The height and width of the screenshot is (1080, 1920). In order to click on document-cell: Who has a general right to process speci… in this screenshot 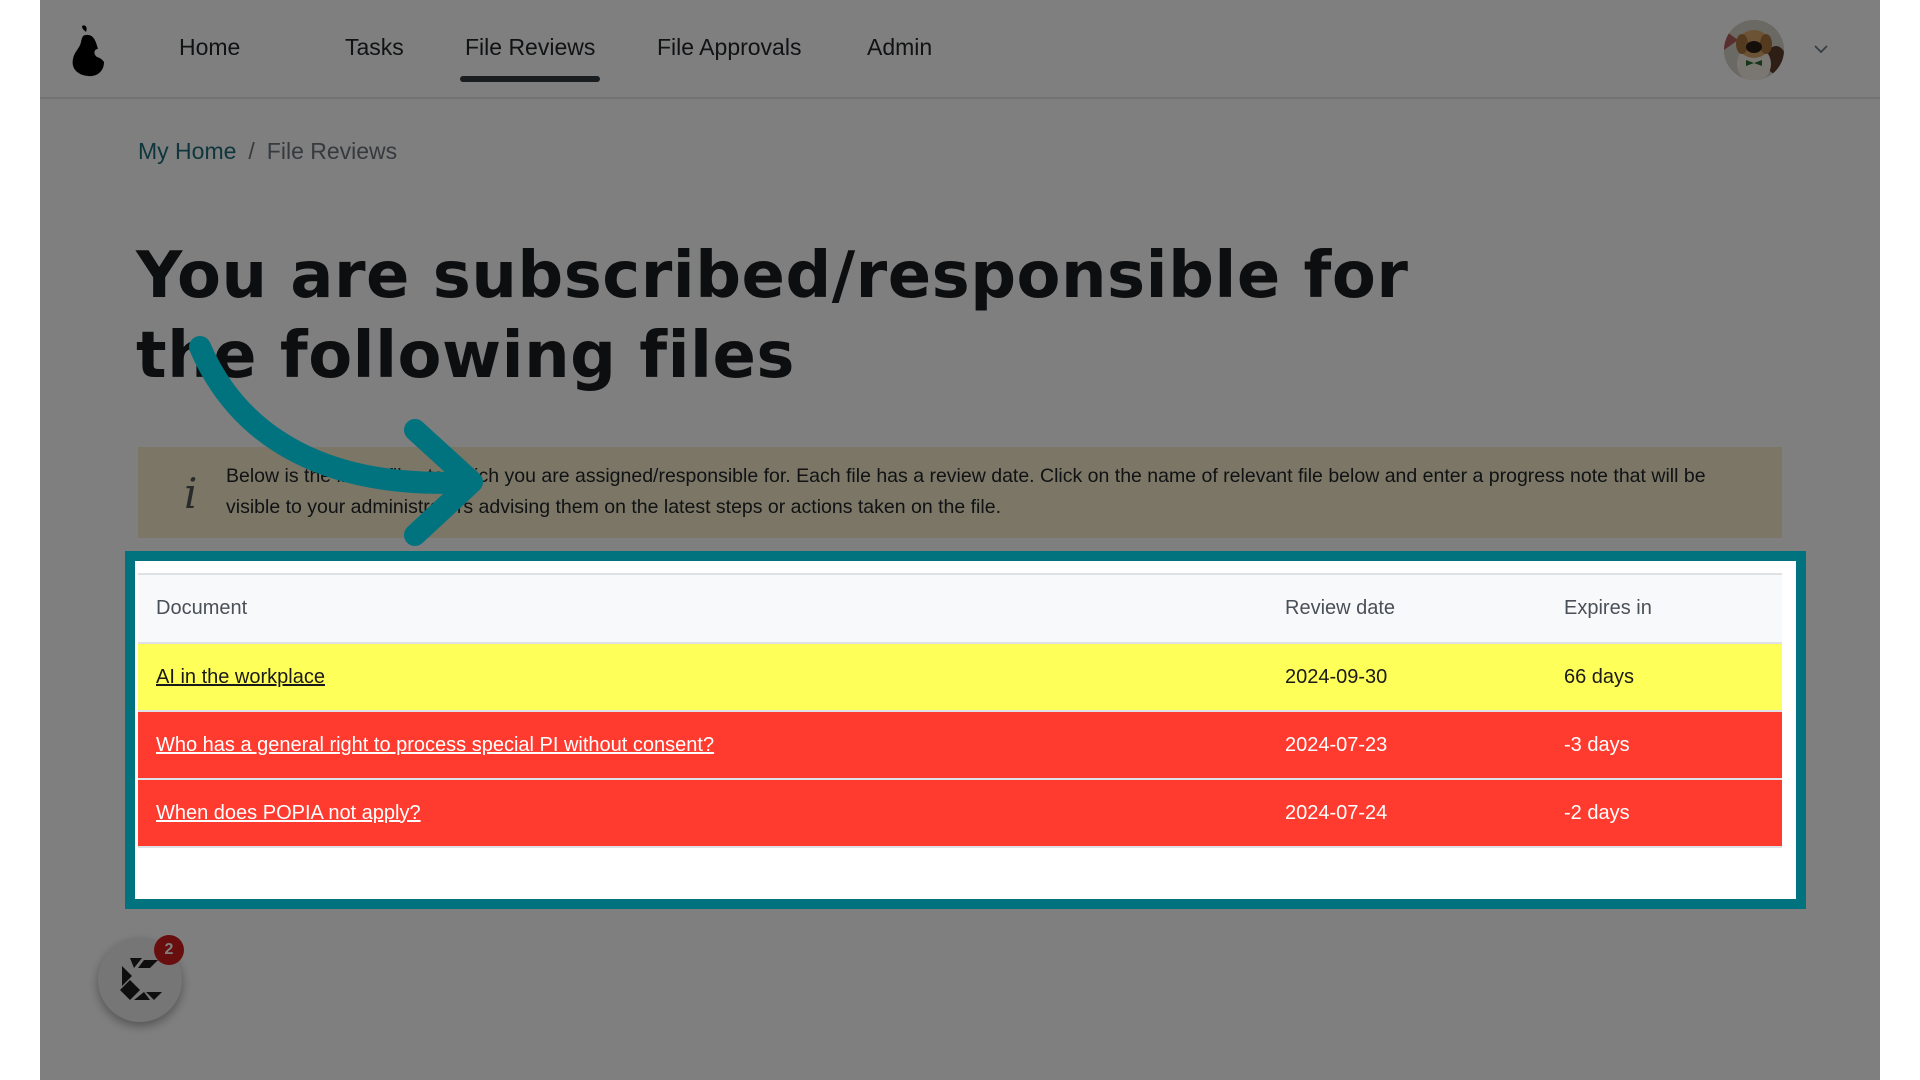, I will do `click(702, 745)`.